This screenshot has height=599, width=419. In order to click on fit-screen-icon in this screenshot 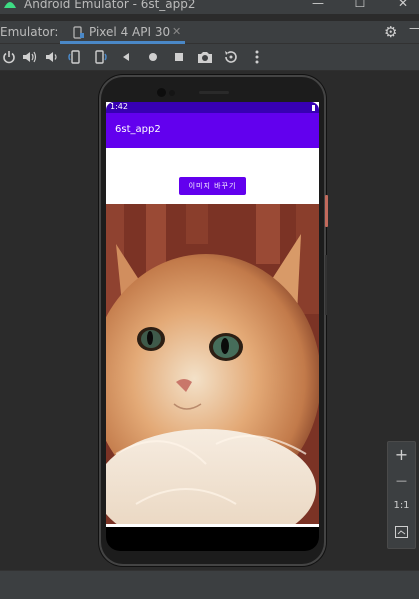, I will do `click(401, 532)`.